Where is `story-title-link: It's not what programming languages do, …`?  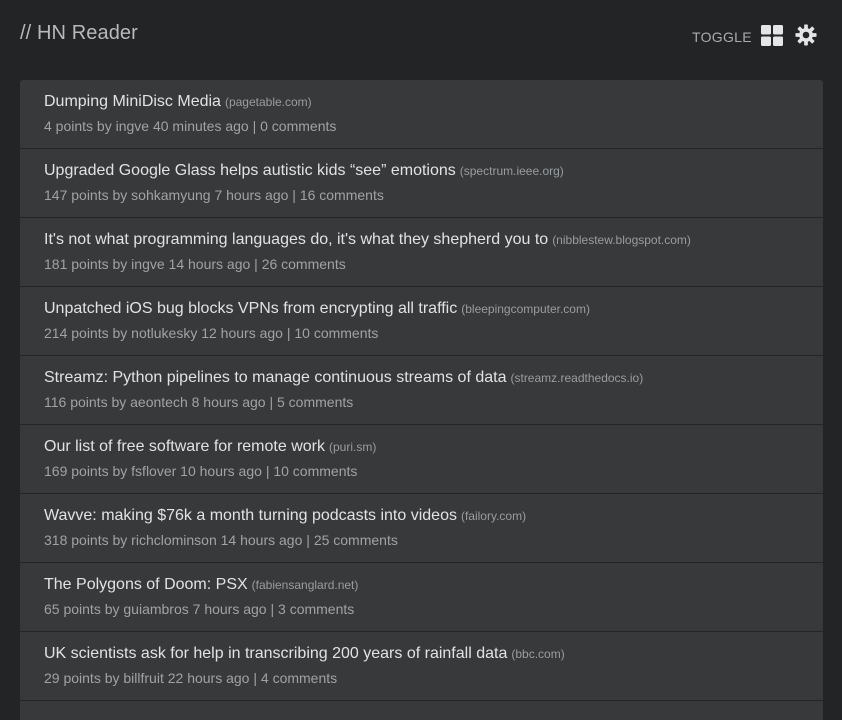 story-title-link: It's not what programming languages do, … is located at coordinates (296, 239).